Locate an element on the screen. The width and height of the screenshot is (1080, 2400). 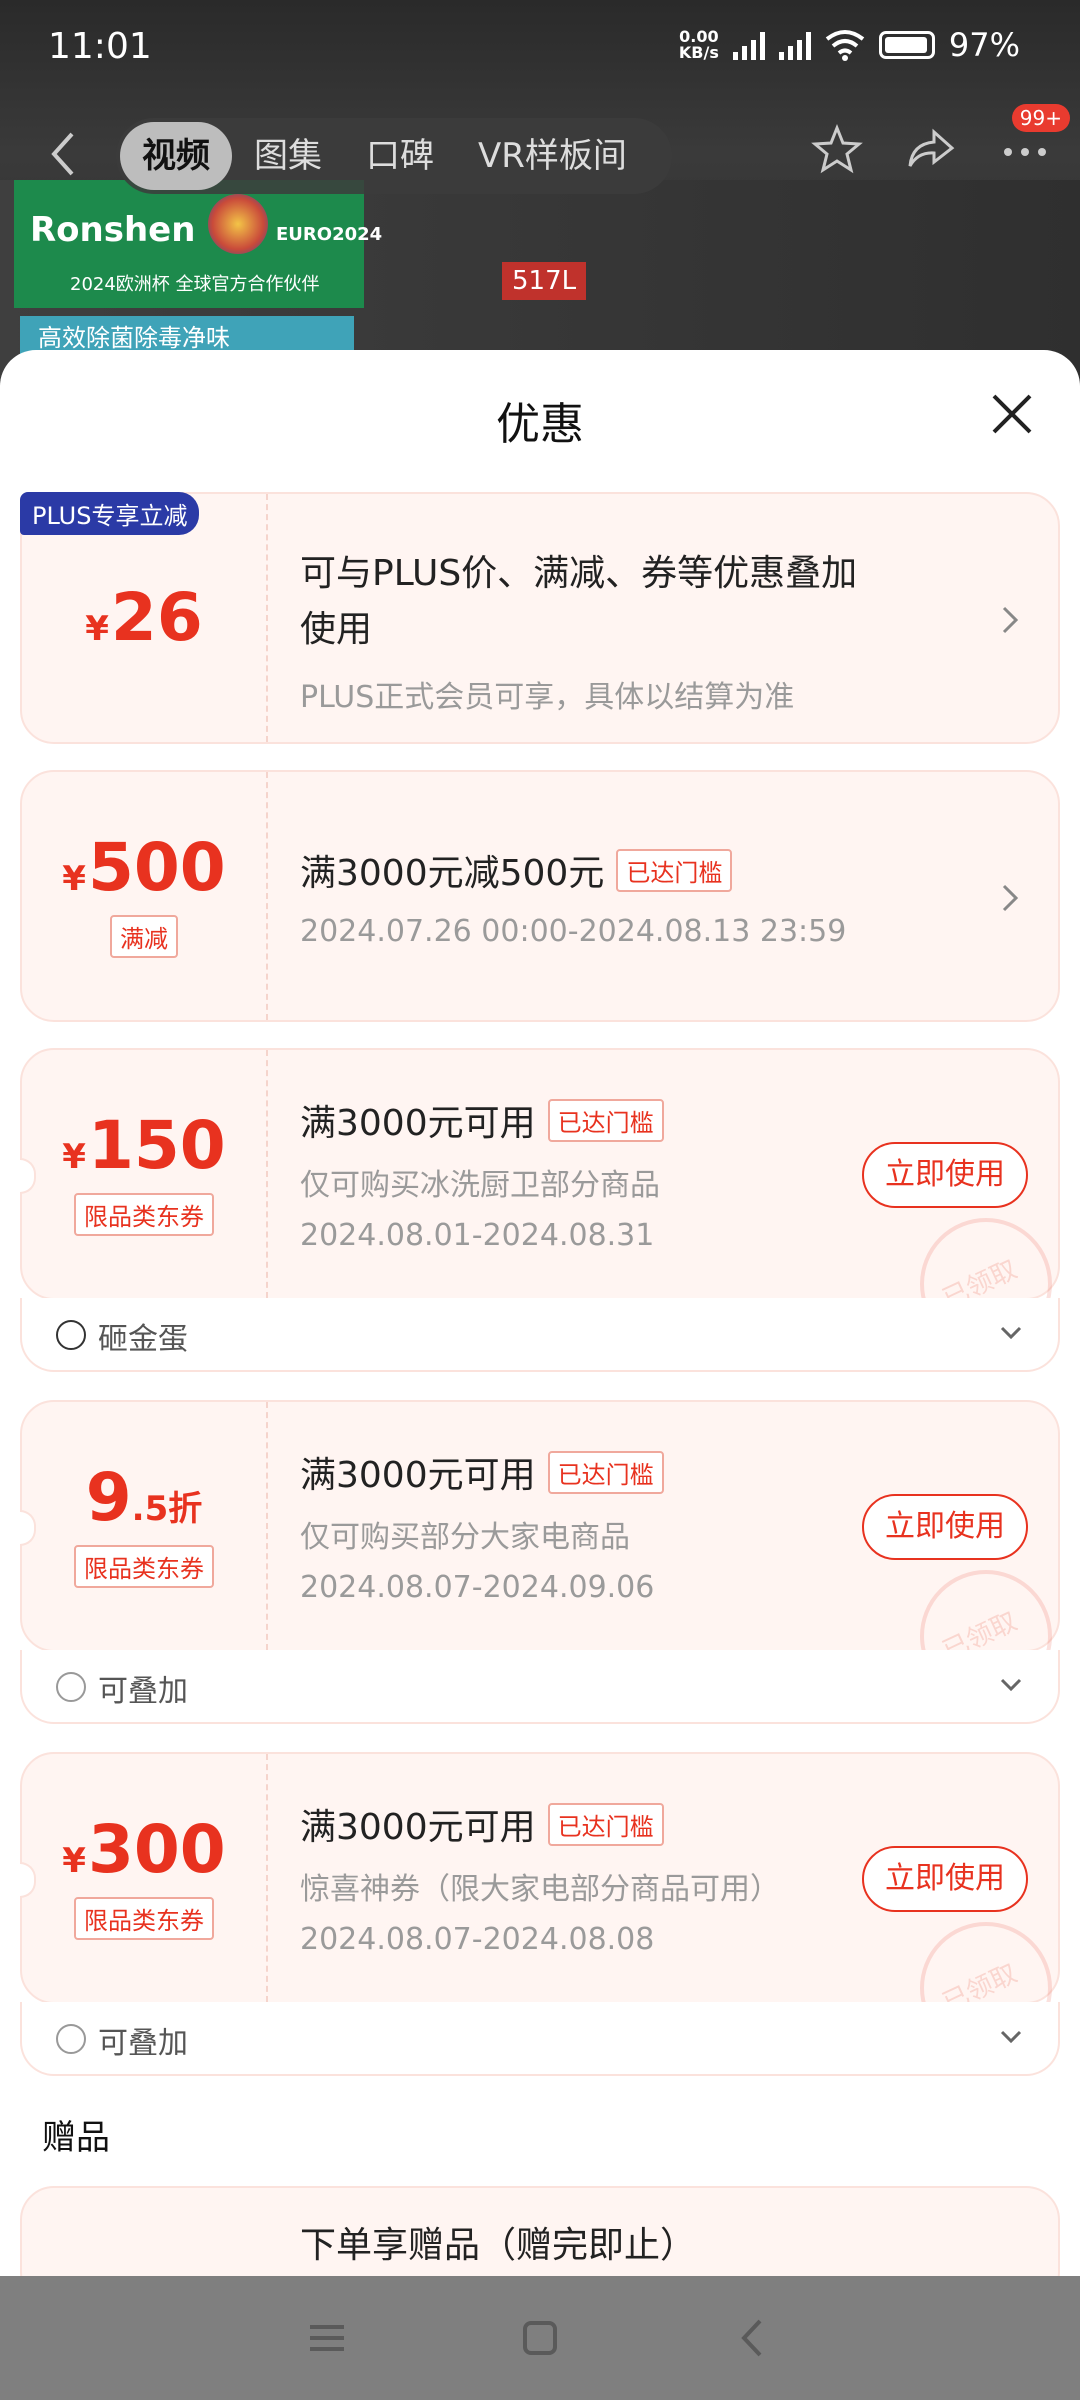
net-speed: 0.00 KB/s is located at coordinates (699, 45).